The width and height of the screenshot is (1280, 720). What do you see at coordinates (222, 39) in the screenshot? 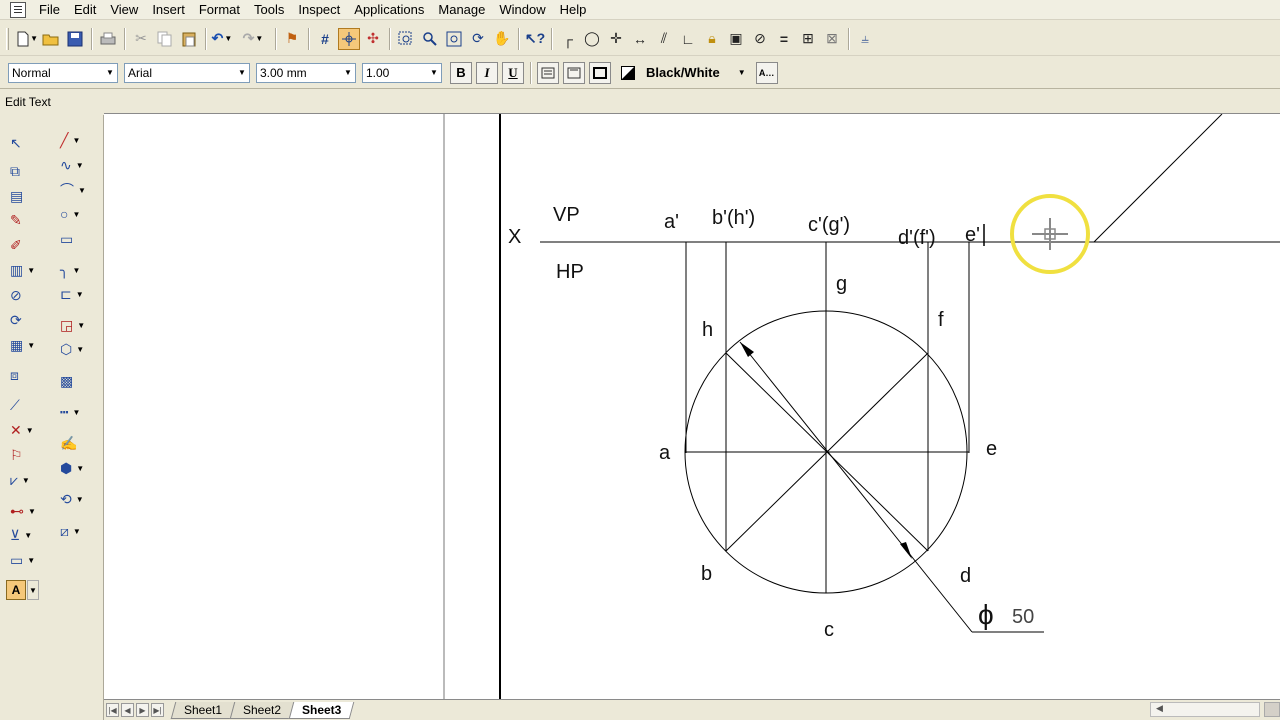
I see `undo-icon: ↶ ▼` at bounding box center [222, 39].